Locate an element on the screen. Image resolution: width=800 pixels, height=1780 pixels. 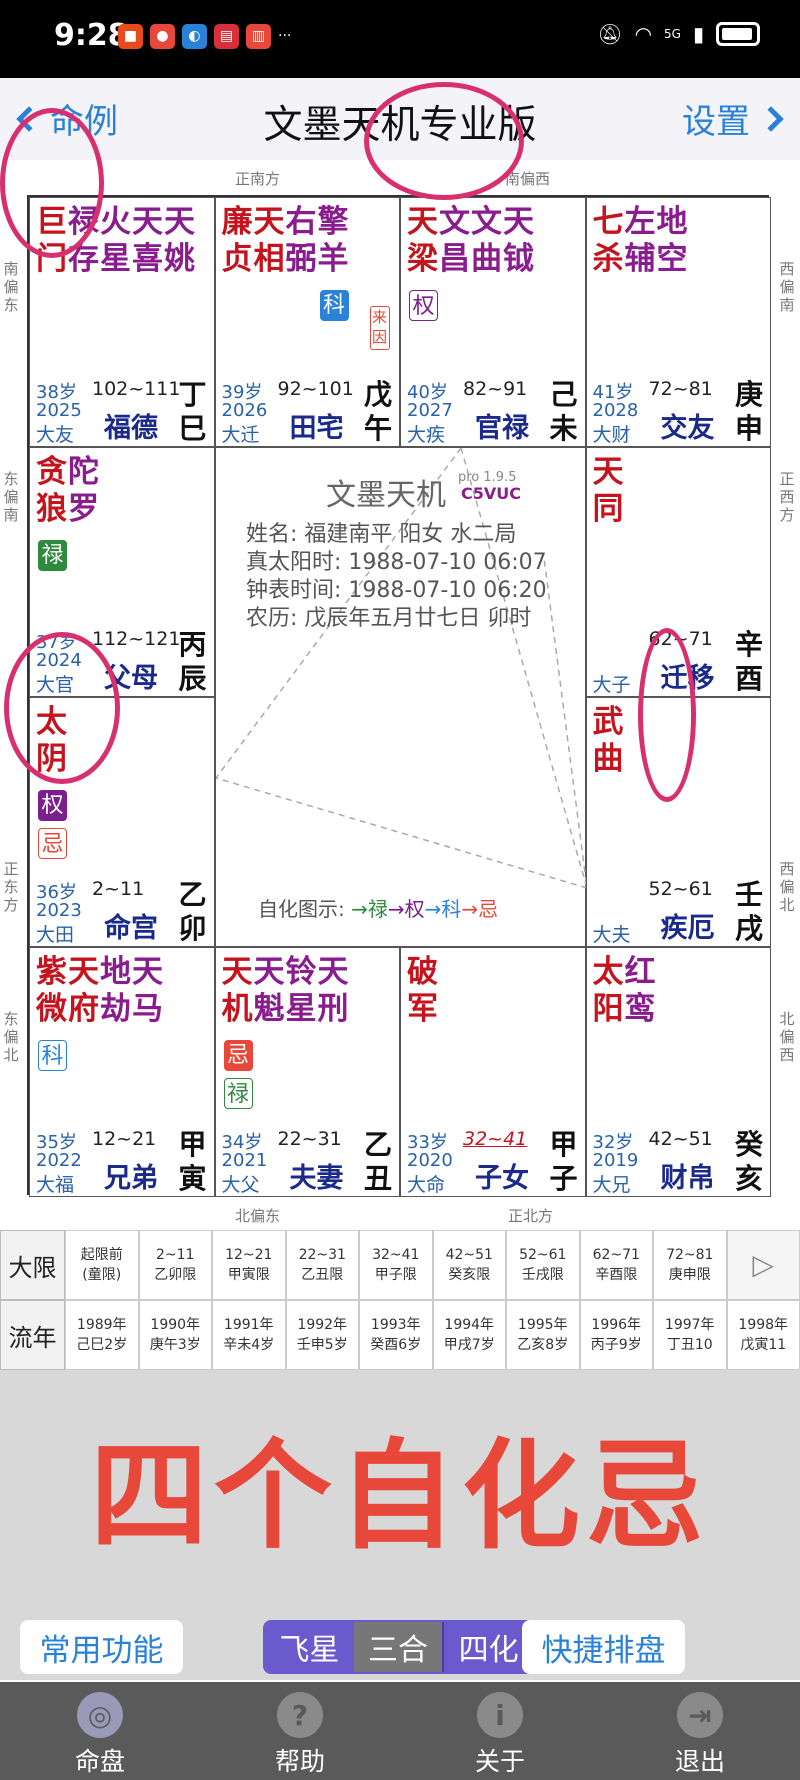
cell-text: 1995年 is located at coordinates (542, 1325).